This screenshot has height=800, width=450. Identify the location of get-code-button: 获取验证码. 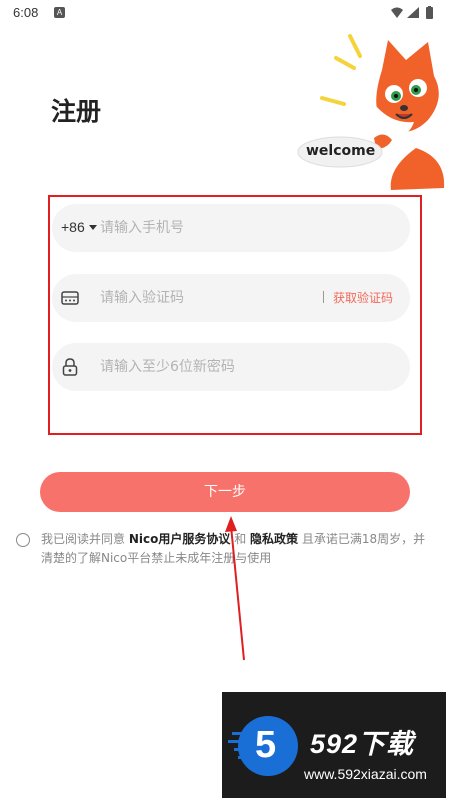
(363, 297).